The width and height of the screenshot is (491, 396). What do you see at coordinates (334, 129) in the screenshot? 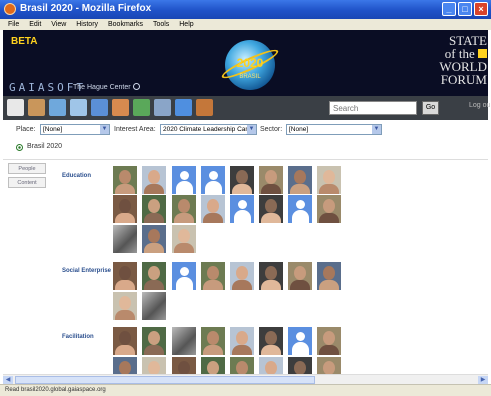
I see `sector-select: [None] ▼` at bounding box center [334, 129].